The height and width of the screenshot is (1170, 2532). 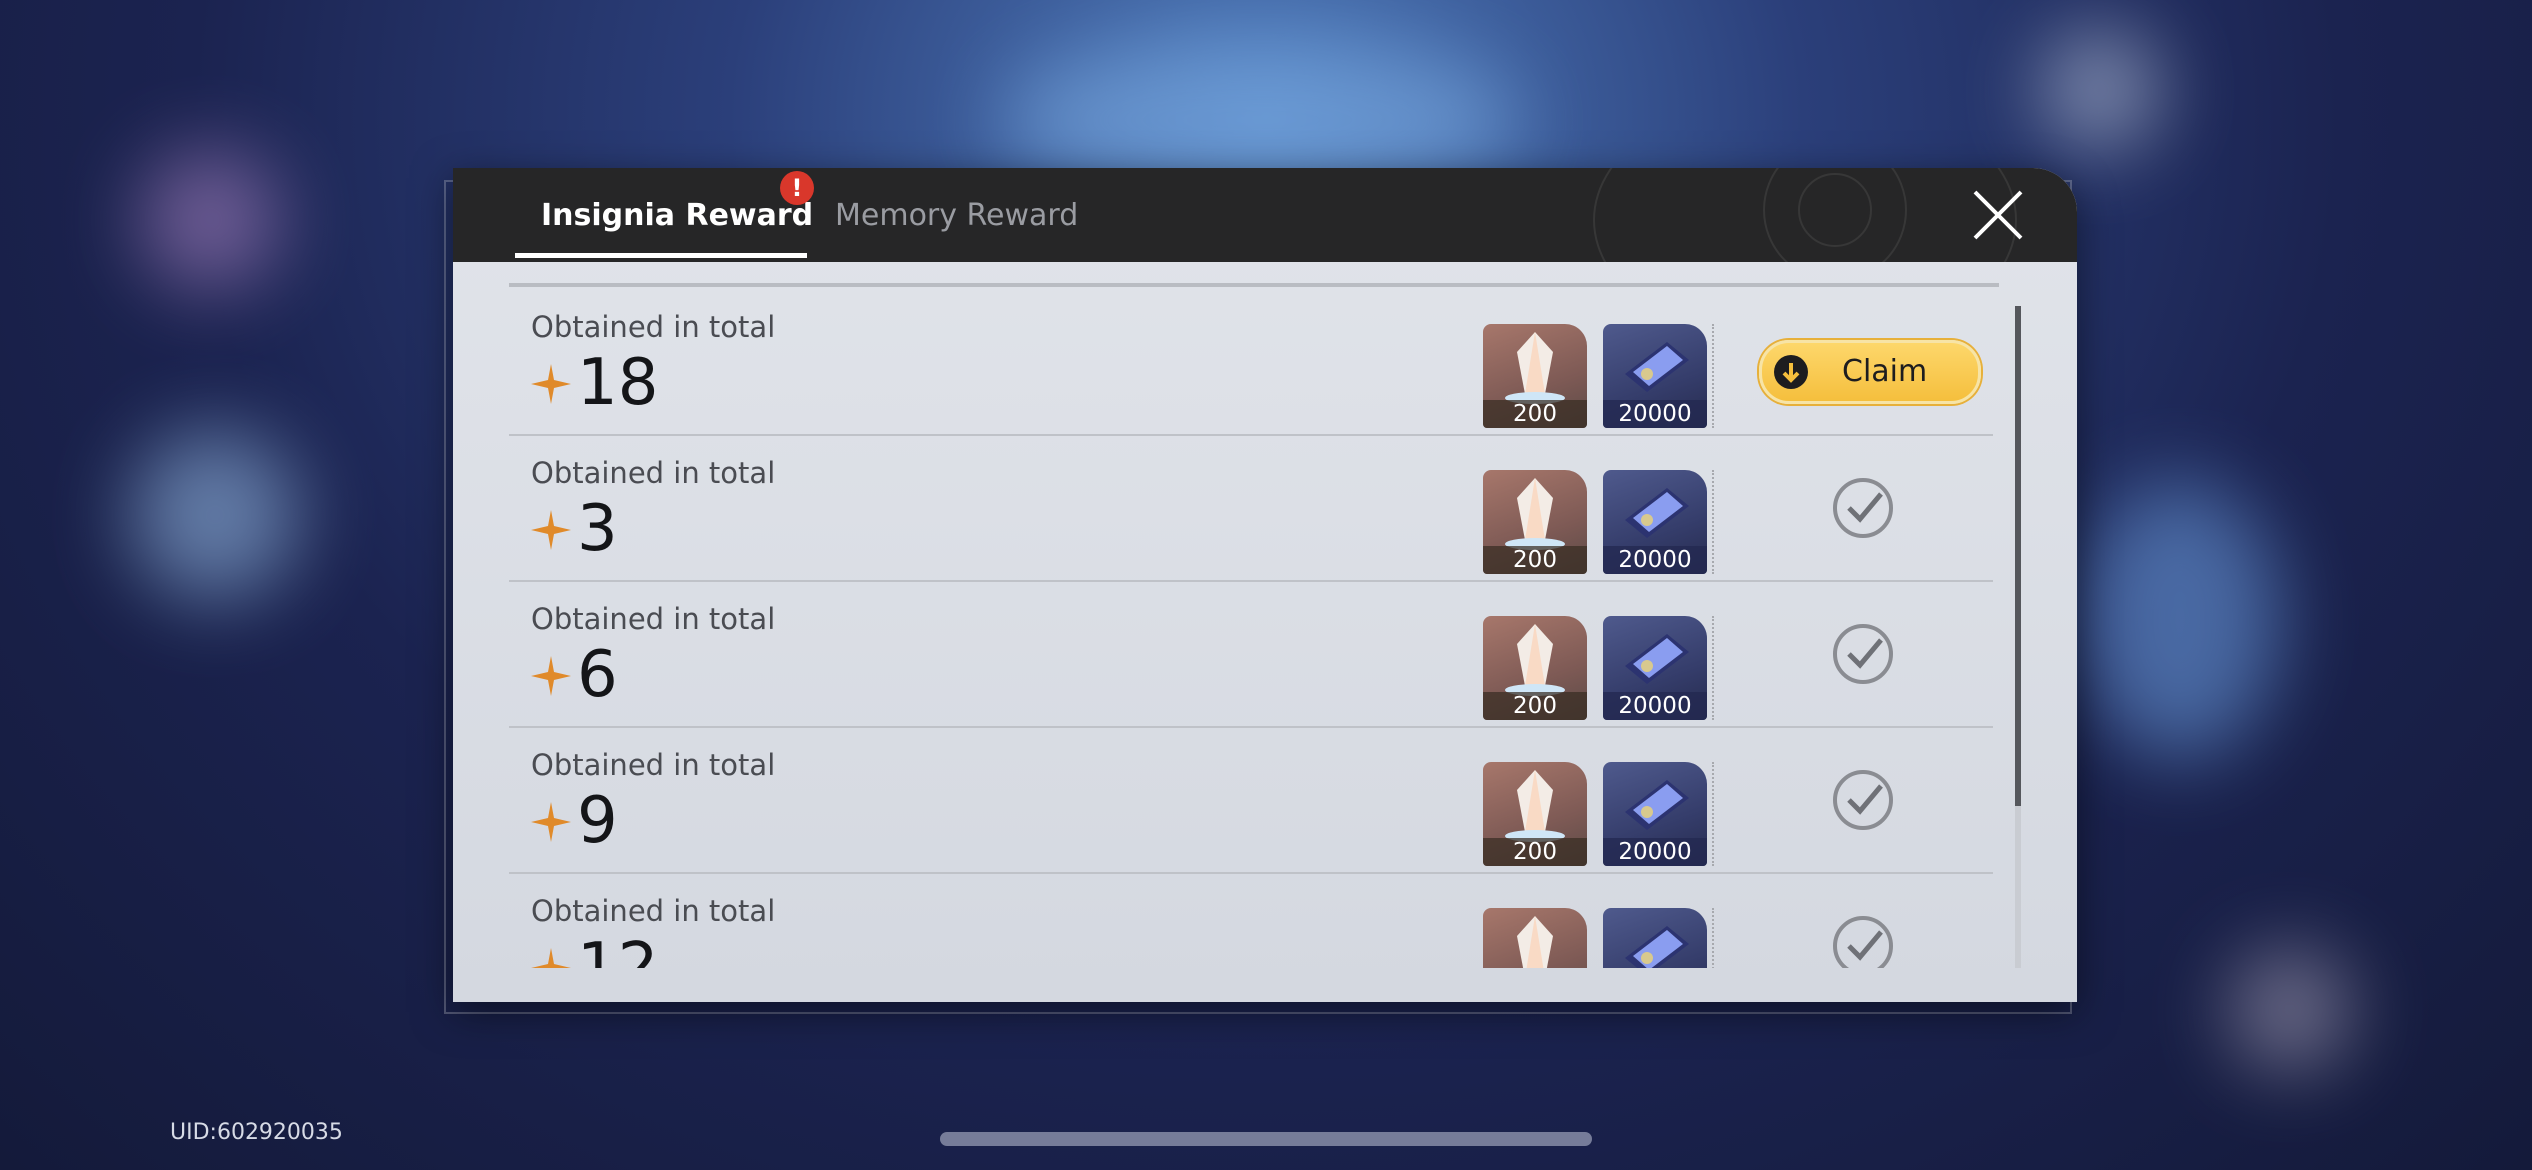 What do you see at coordinates (597, 529) in the screenshot?
I see `row-count: 3` at bounding box center [597, 529].